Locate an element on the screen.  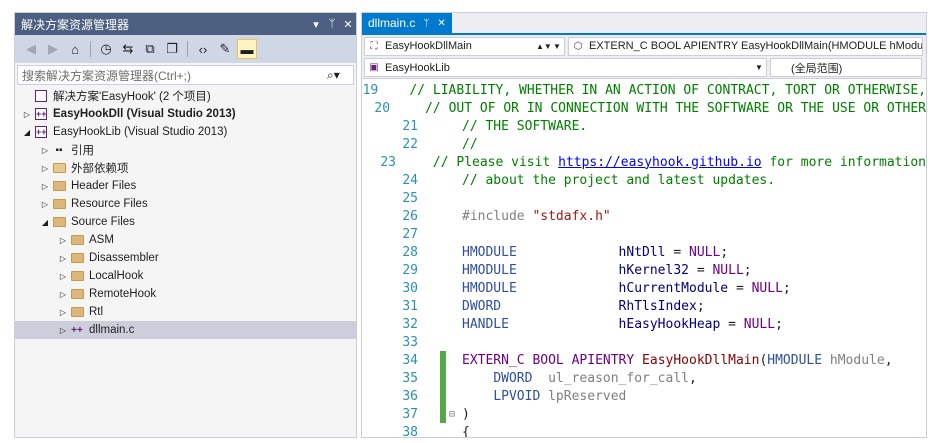
references-icon: ▪▪ is located at coordinates (59, 150).